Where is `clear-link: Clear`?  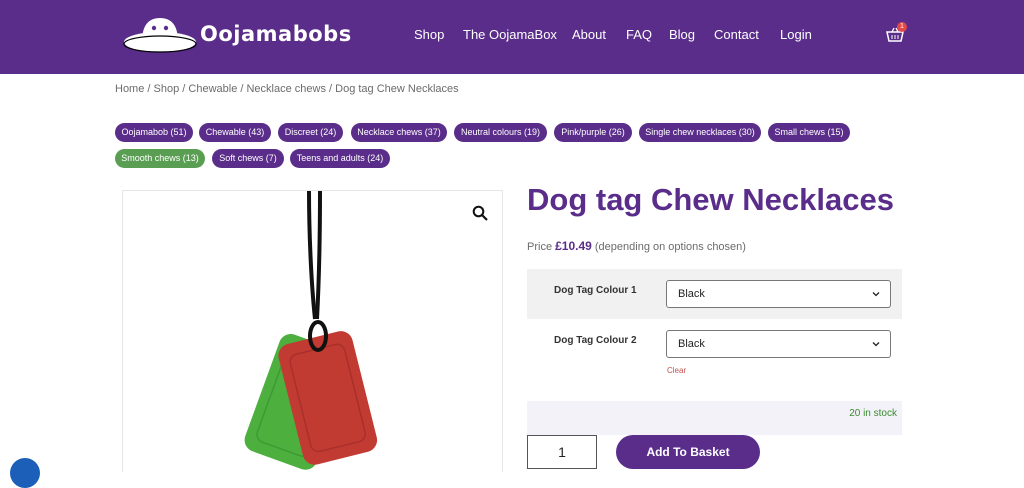 clear-link: Clear is located at coordinates (676, 370).